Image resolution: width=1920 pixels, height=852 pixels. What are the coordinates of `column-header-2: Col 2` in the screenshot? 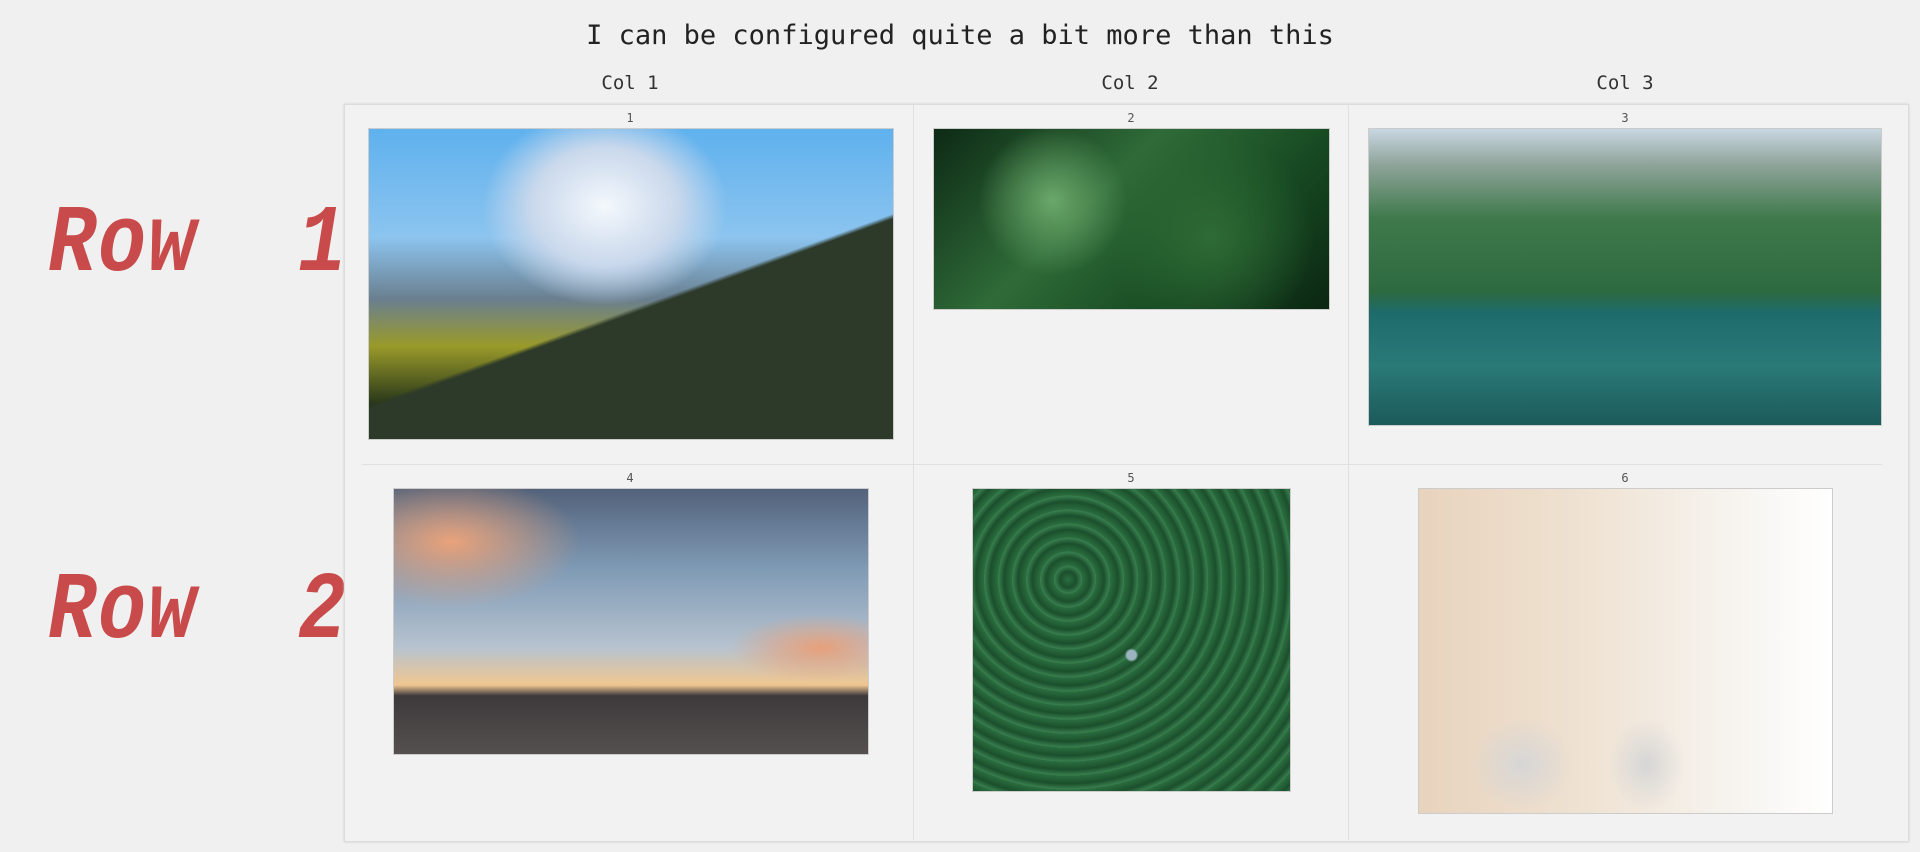 It's located at (1130, 83).